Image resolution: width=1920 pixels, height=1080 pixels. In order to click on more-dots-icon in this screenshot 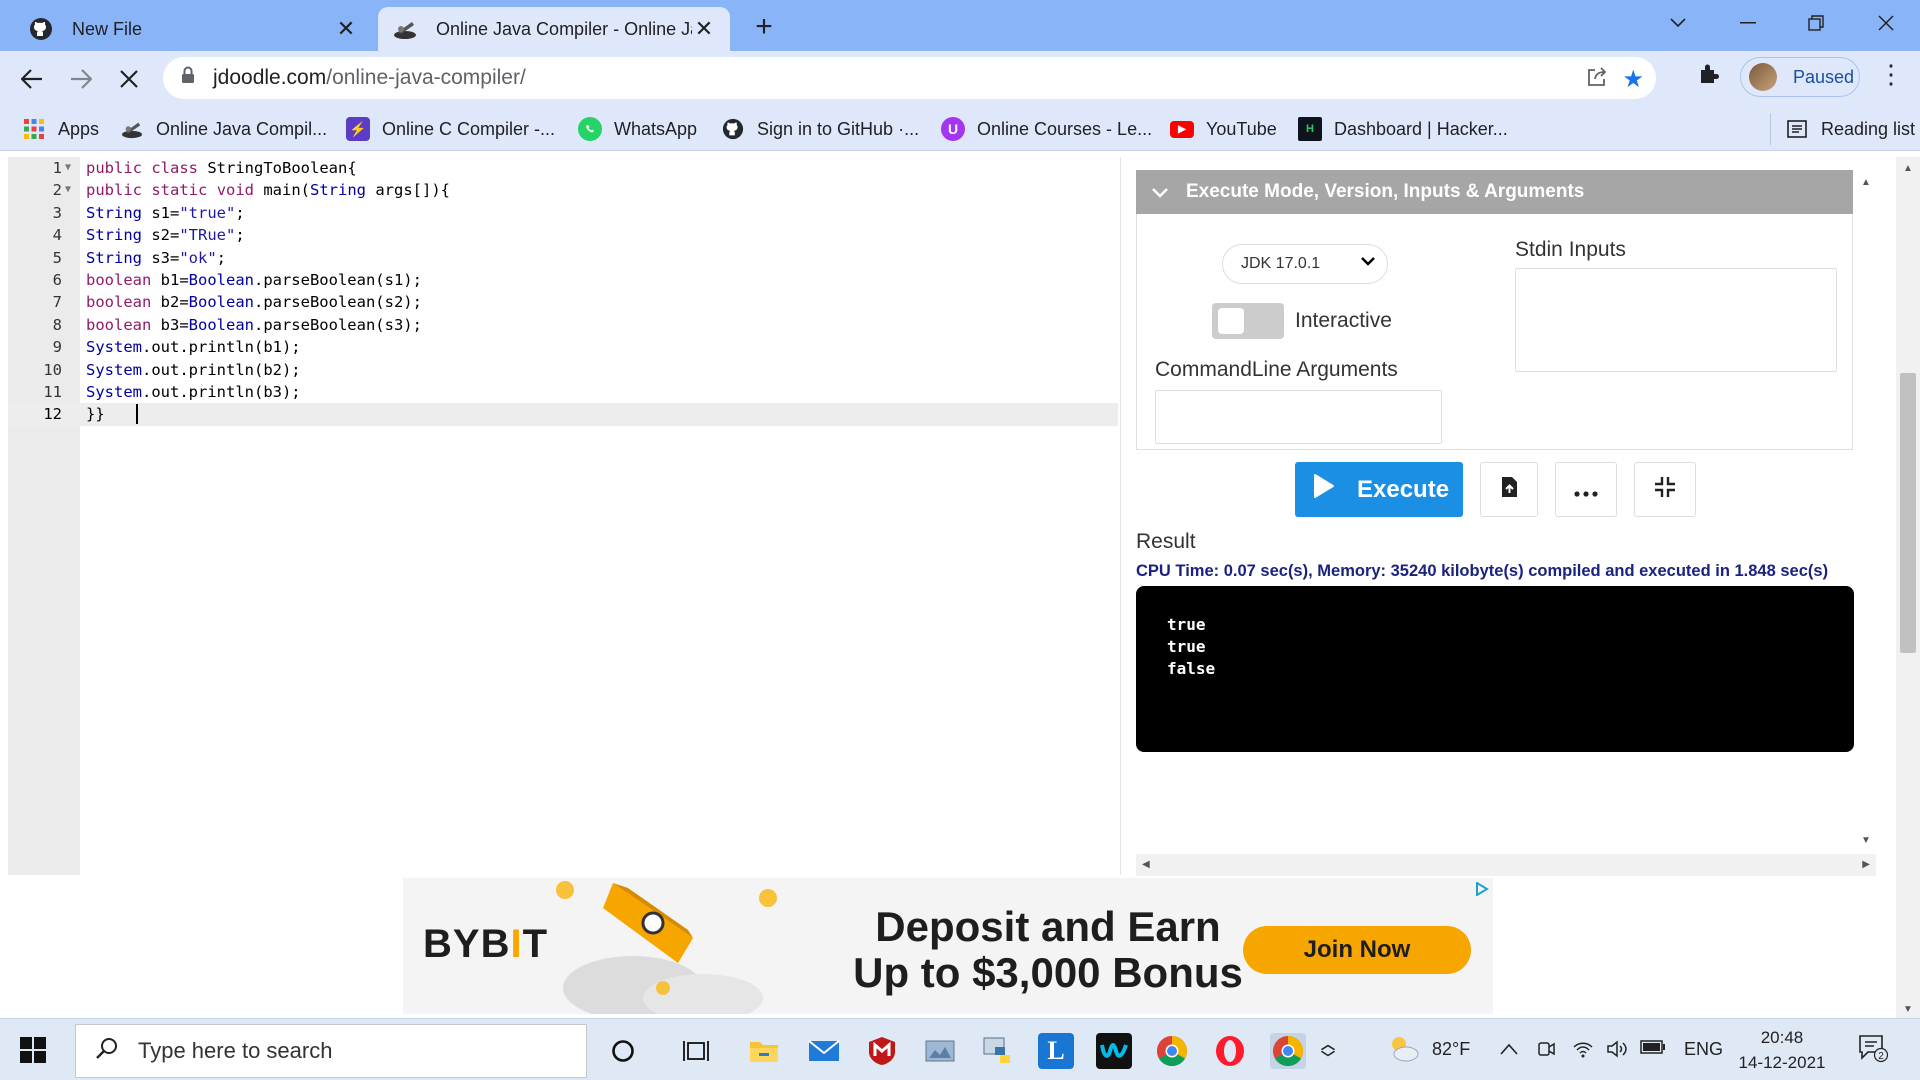, I will do `click(1586, 490)`.